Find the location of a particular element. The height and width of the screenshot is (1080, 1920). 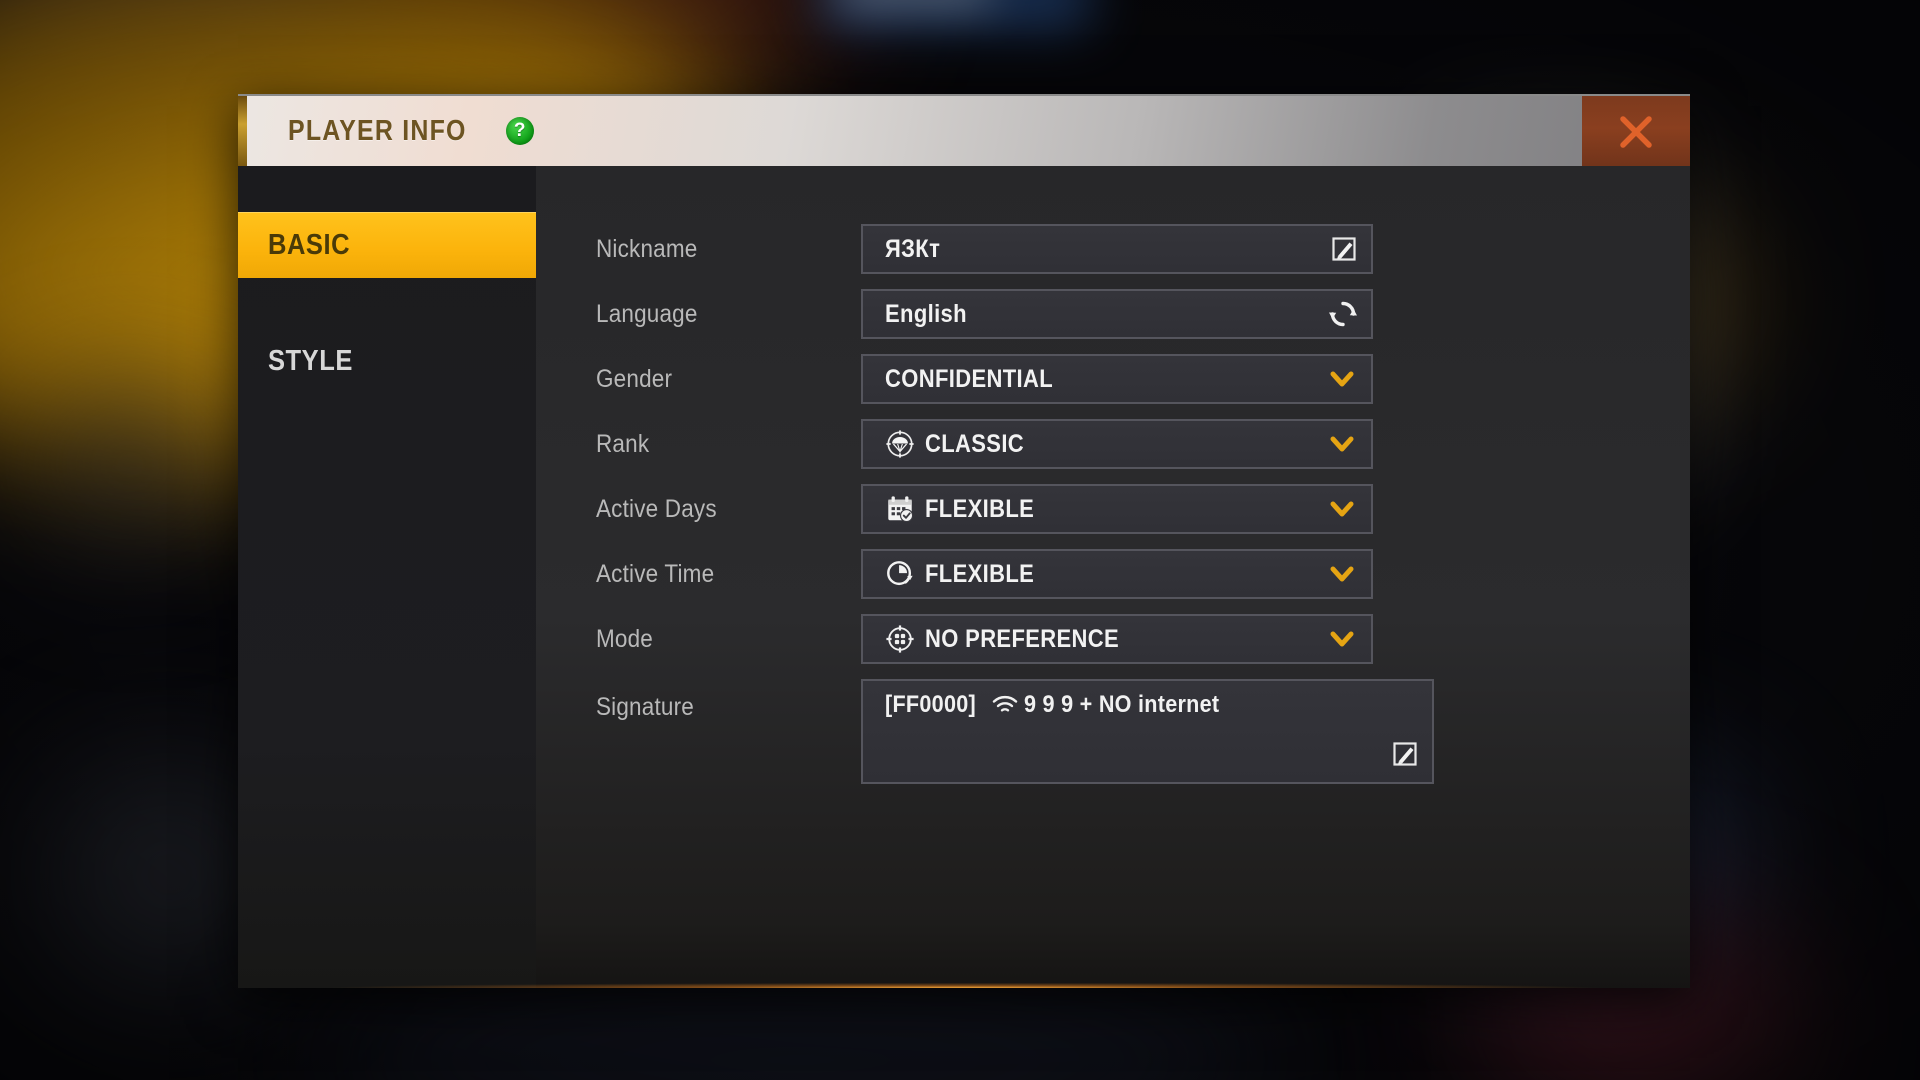

form-row-active-time: Active Time FLEXIBLE is located at coordinates (1143, 574).